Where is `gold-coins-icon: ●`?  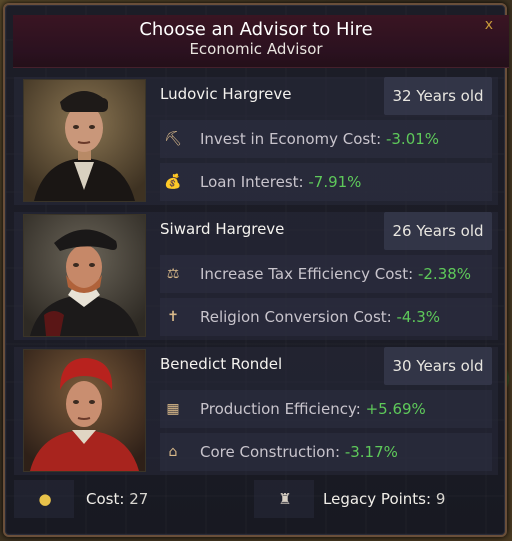 gold-coins-icon: ● is located at coordinates (45, 499).